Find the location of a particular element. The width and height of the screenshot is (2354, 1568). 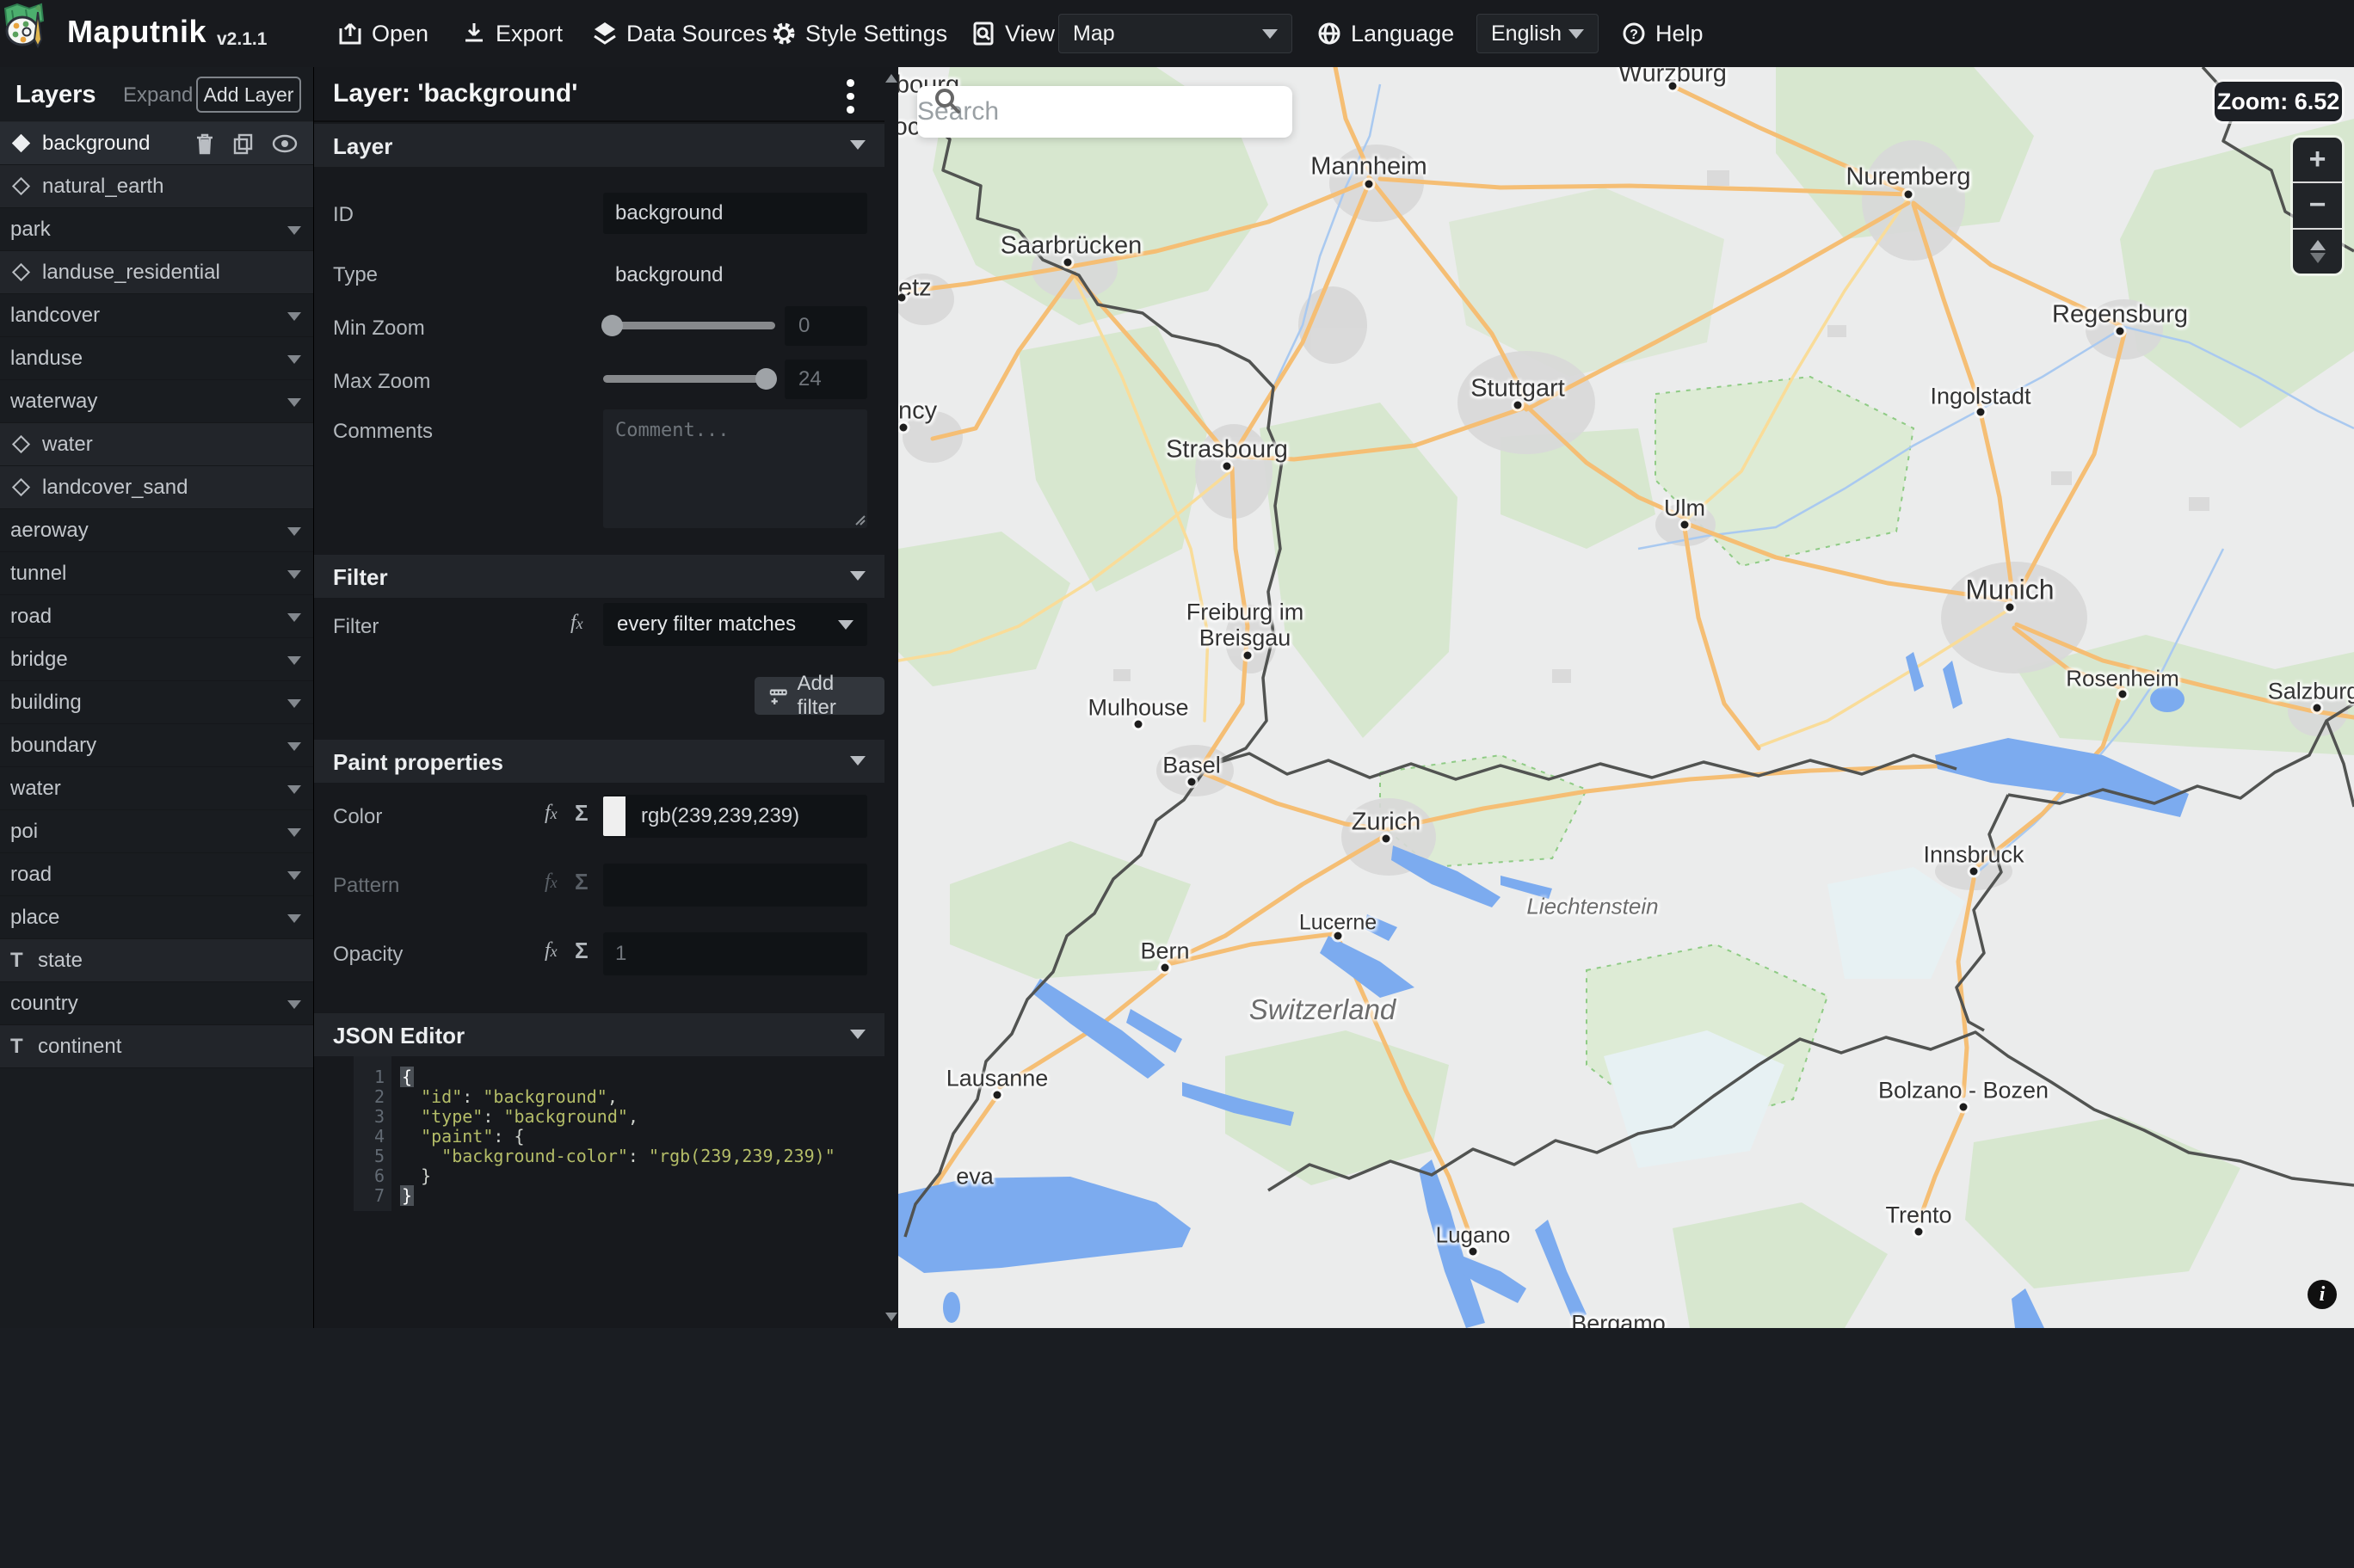

view-select: Map is located at coordinates (1175, 33).